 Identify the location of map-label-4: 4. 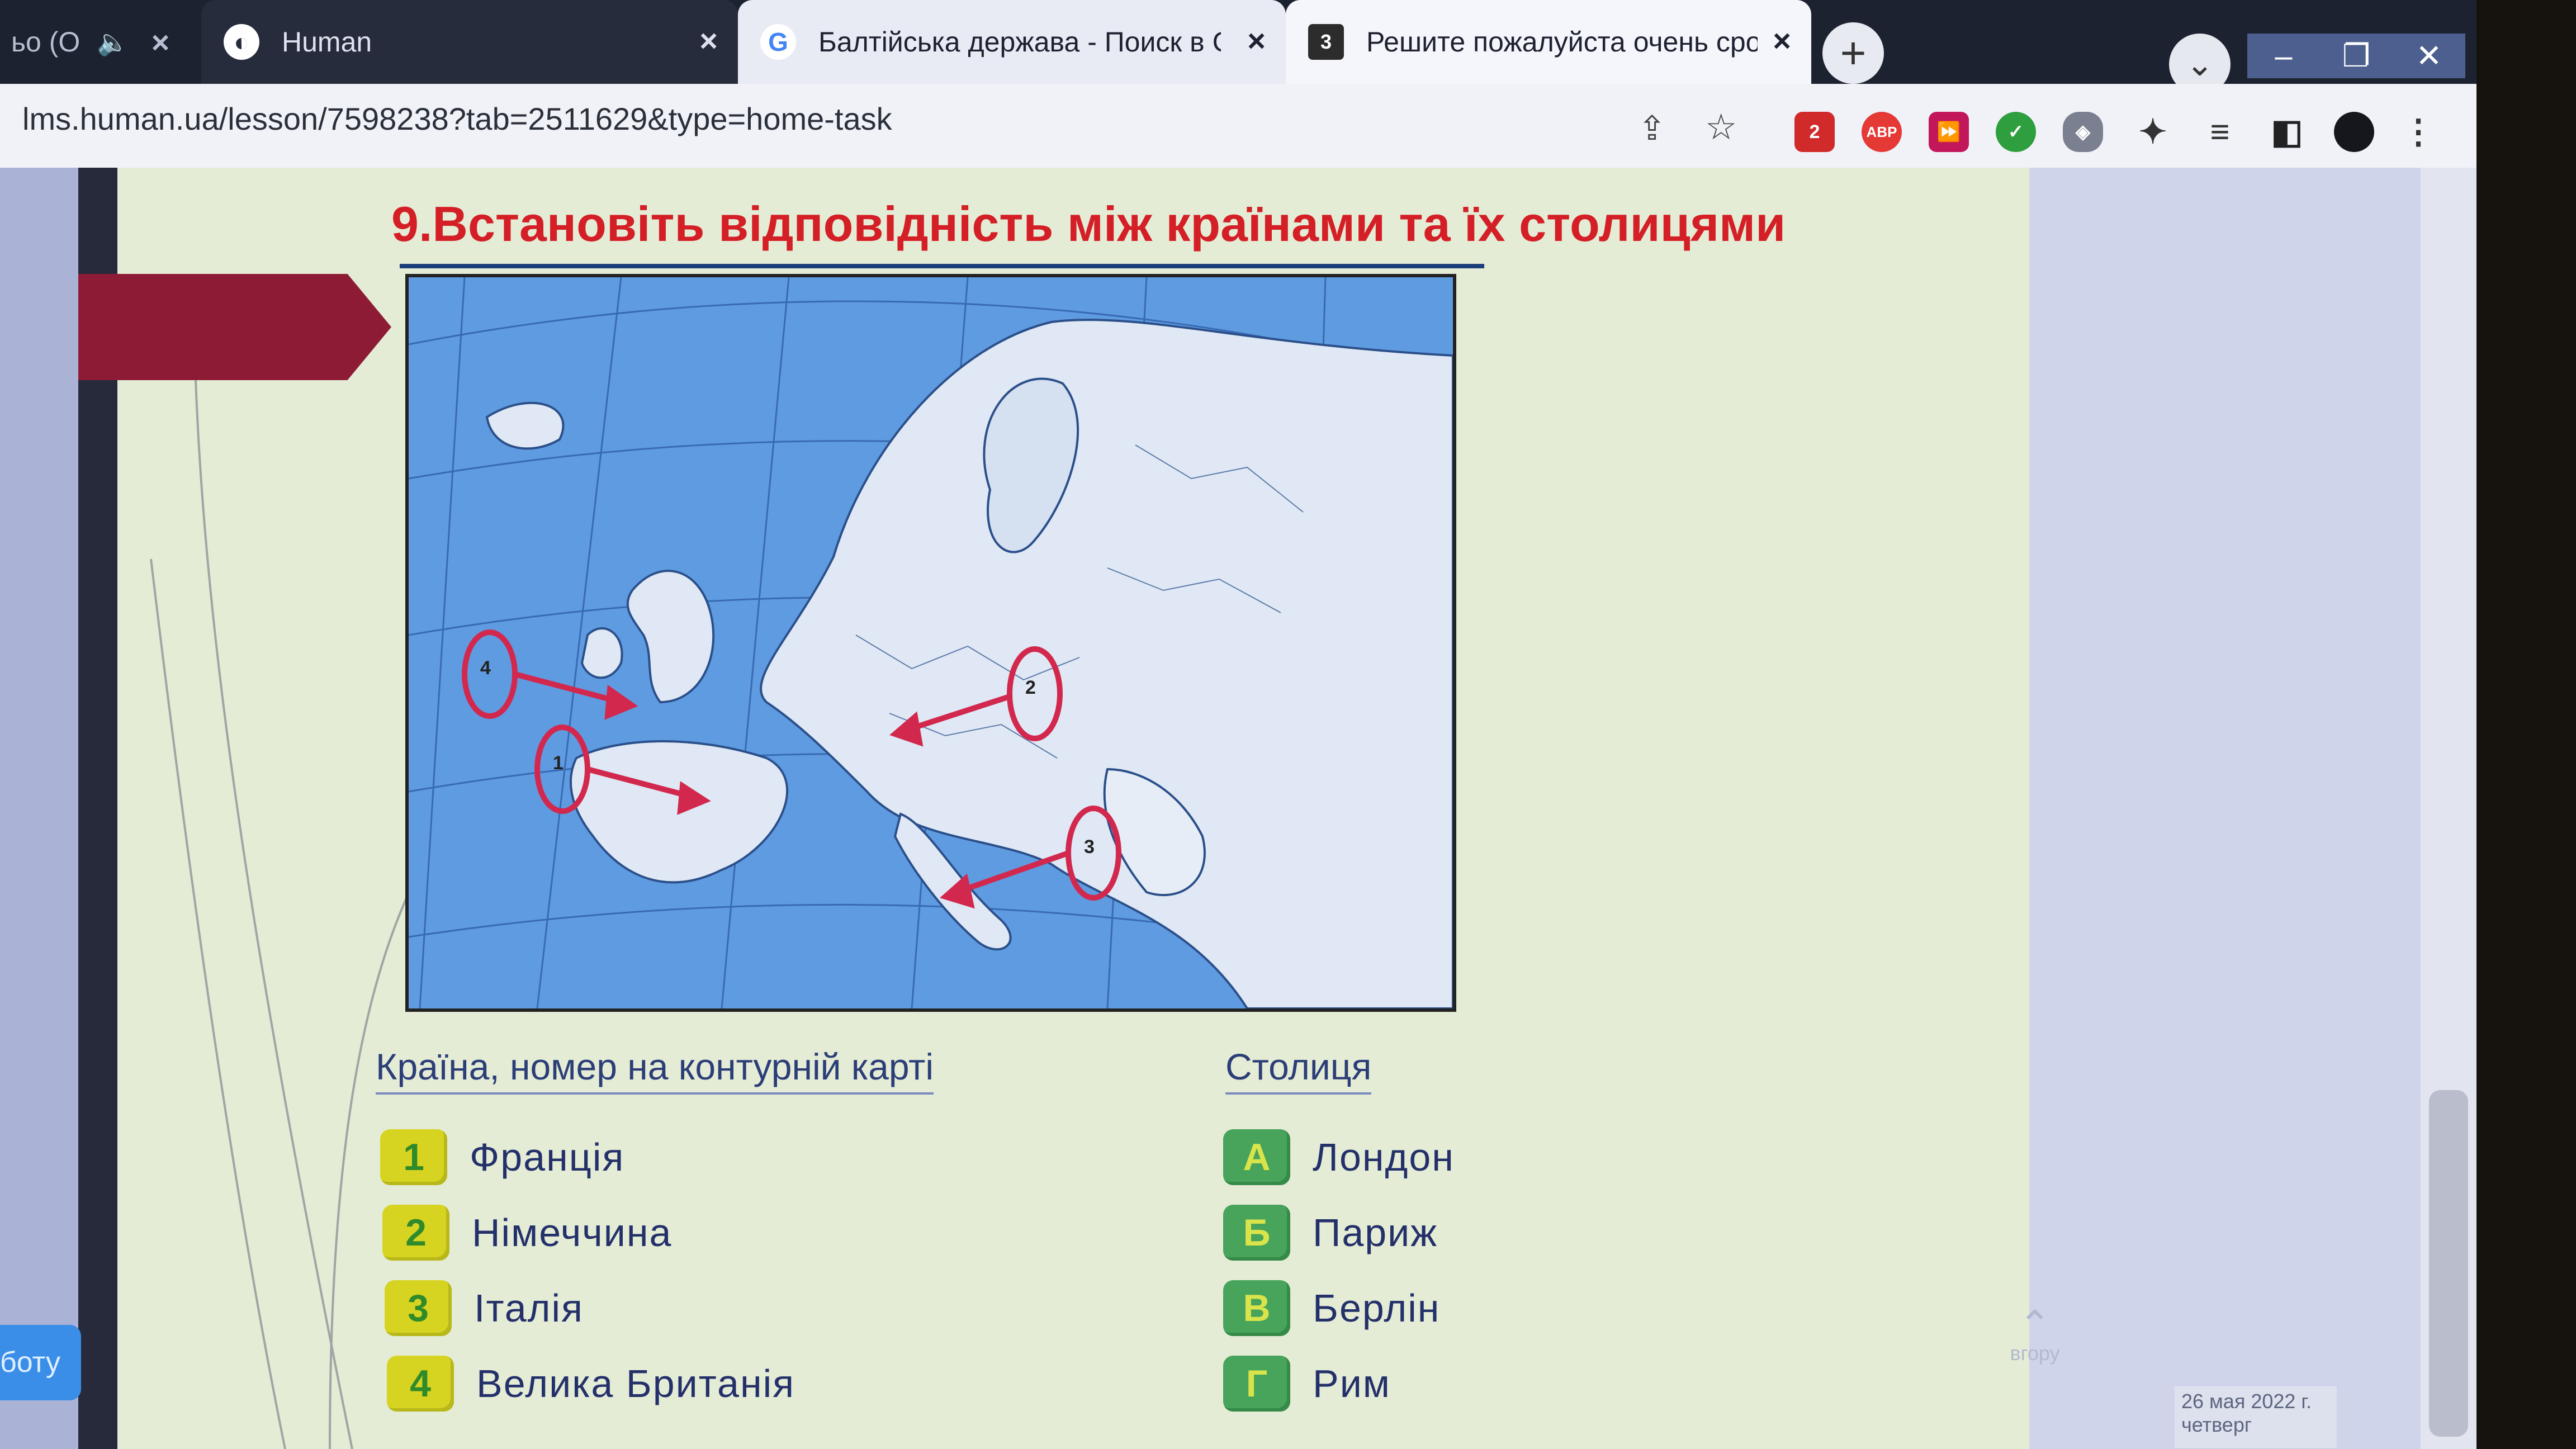
(486, 668).